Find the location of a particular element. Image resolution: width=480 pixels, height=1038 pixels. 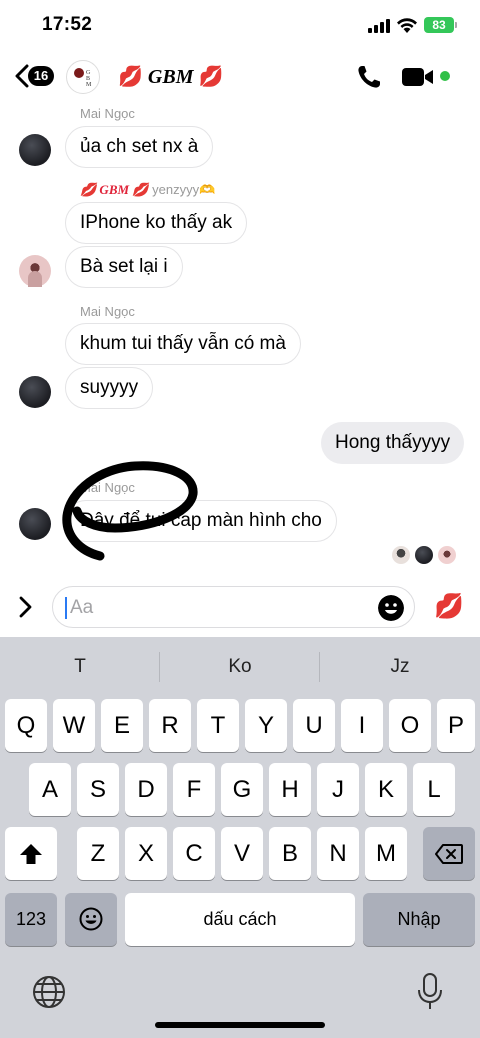

key: R is located at coordinates (170, 725).